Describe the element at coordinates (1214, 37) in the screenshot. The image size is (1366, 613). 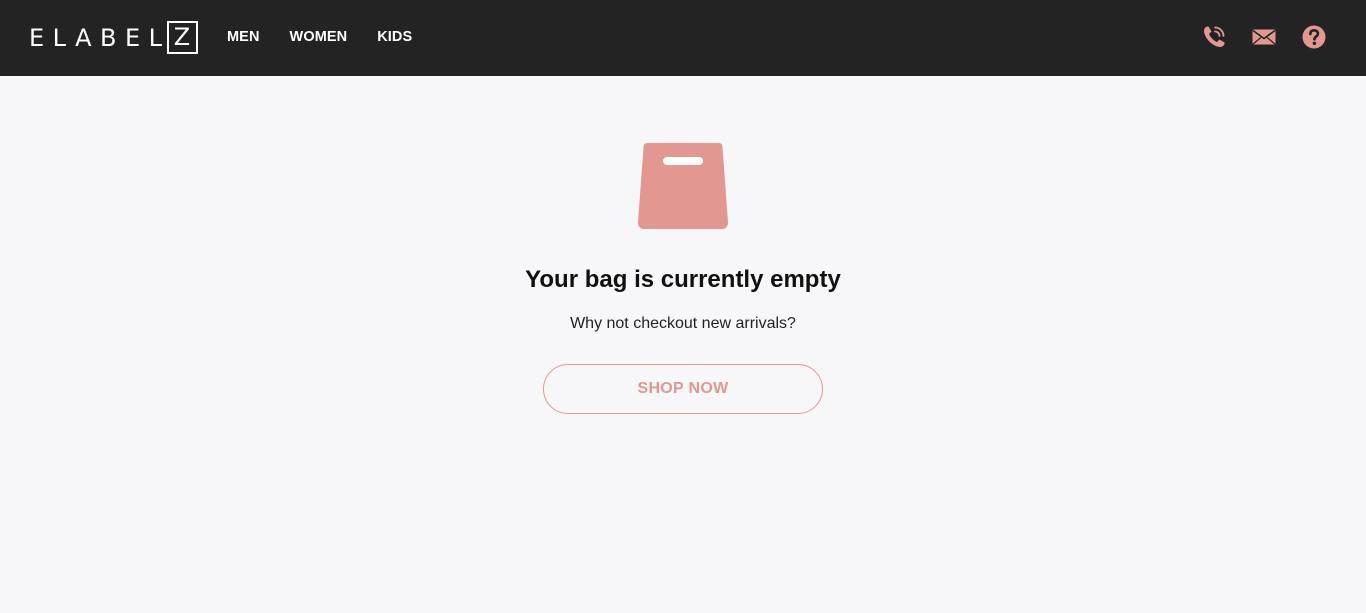
I see `phone-icon` at that location.